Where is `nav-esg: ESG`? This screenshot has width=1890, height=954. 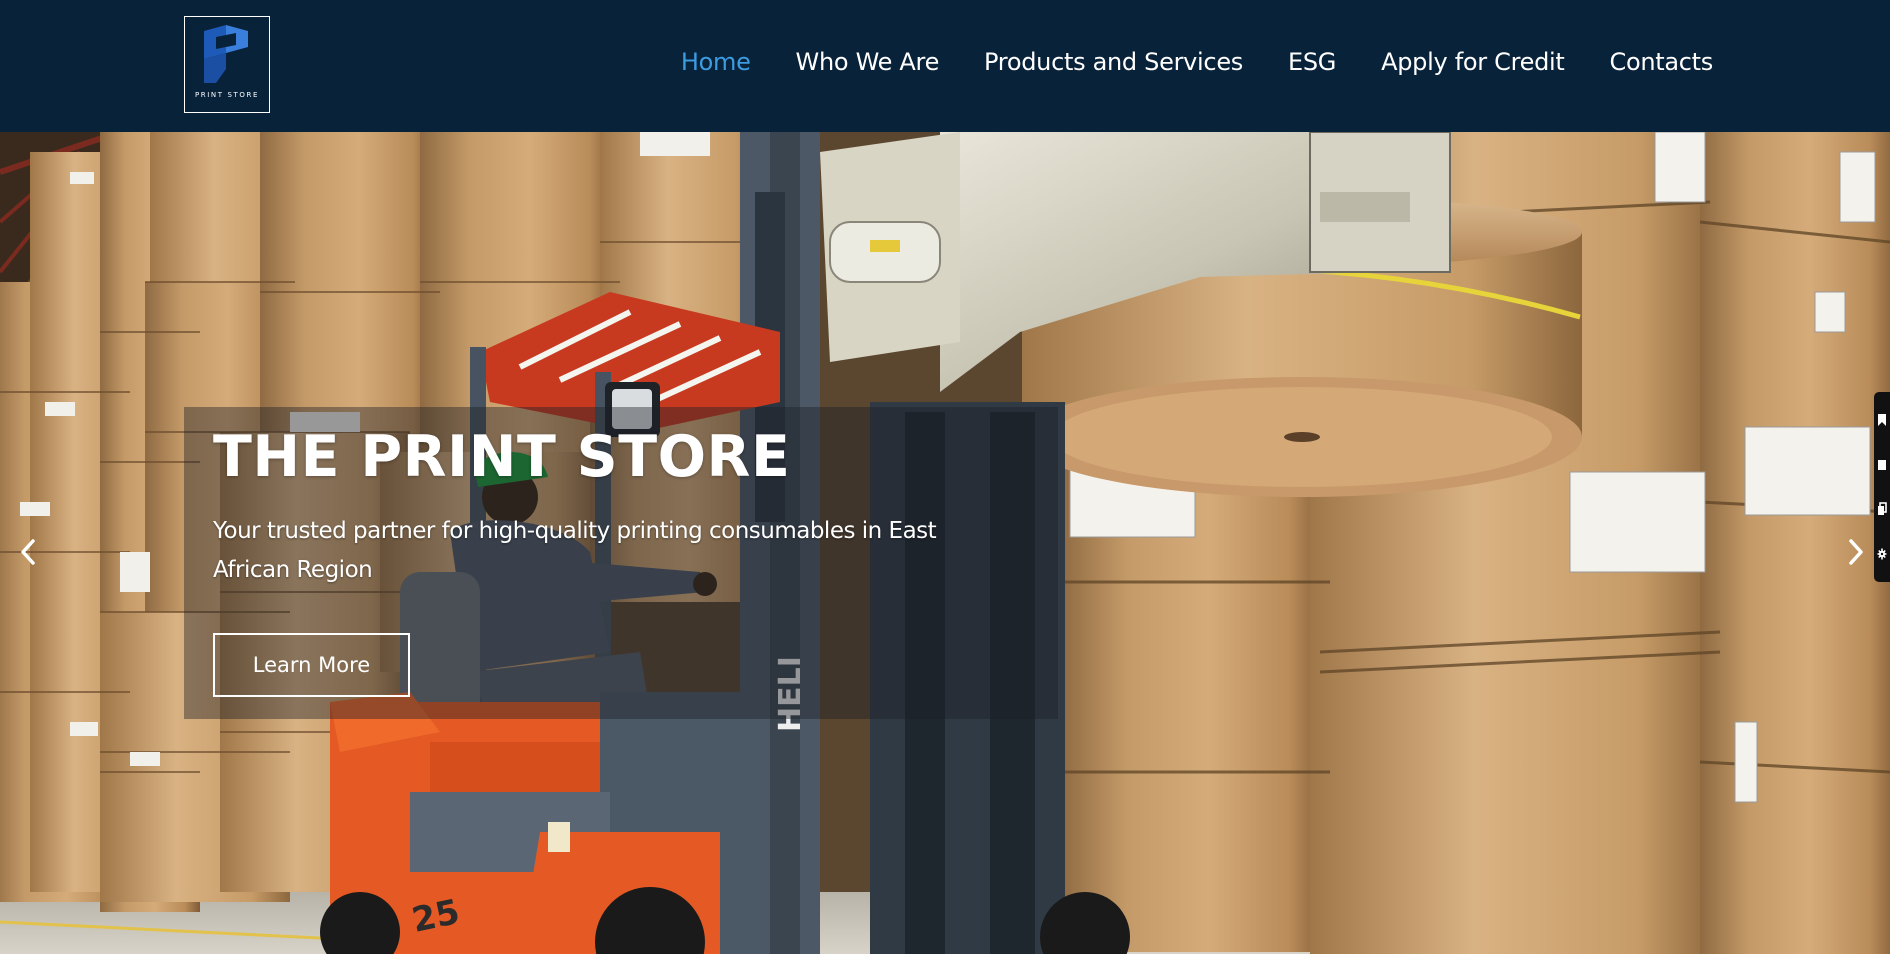
nav-esg: ESG is located at coordinates (1312, 62).